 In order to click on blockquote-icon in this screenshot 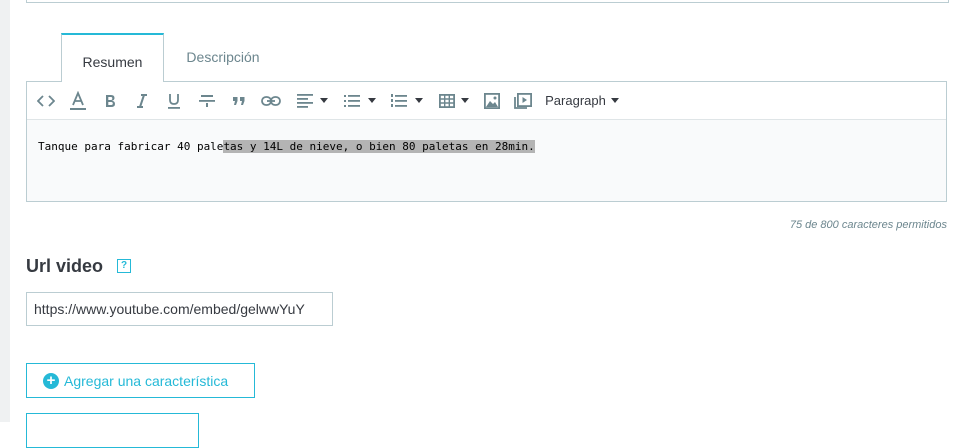, I will do `click(239, 100)`.